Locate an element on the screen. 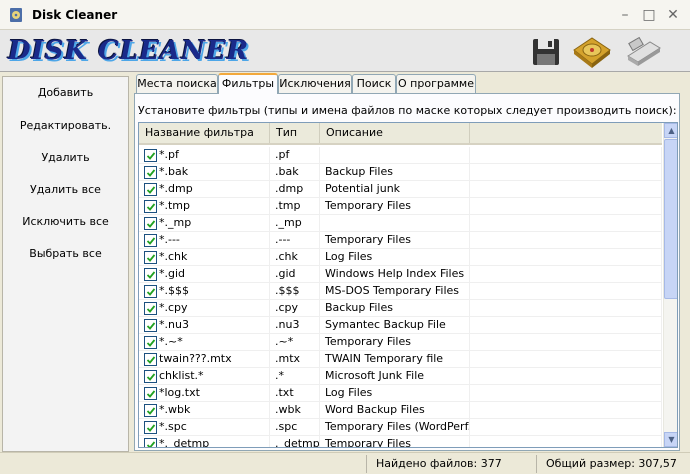 The image size is (690, 474). filter-name-cell: twain???.mtx is located at coordinates (204, 359).